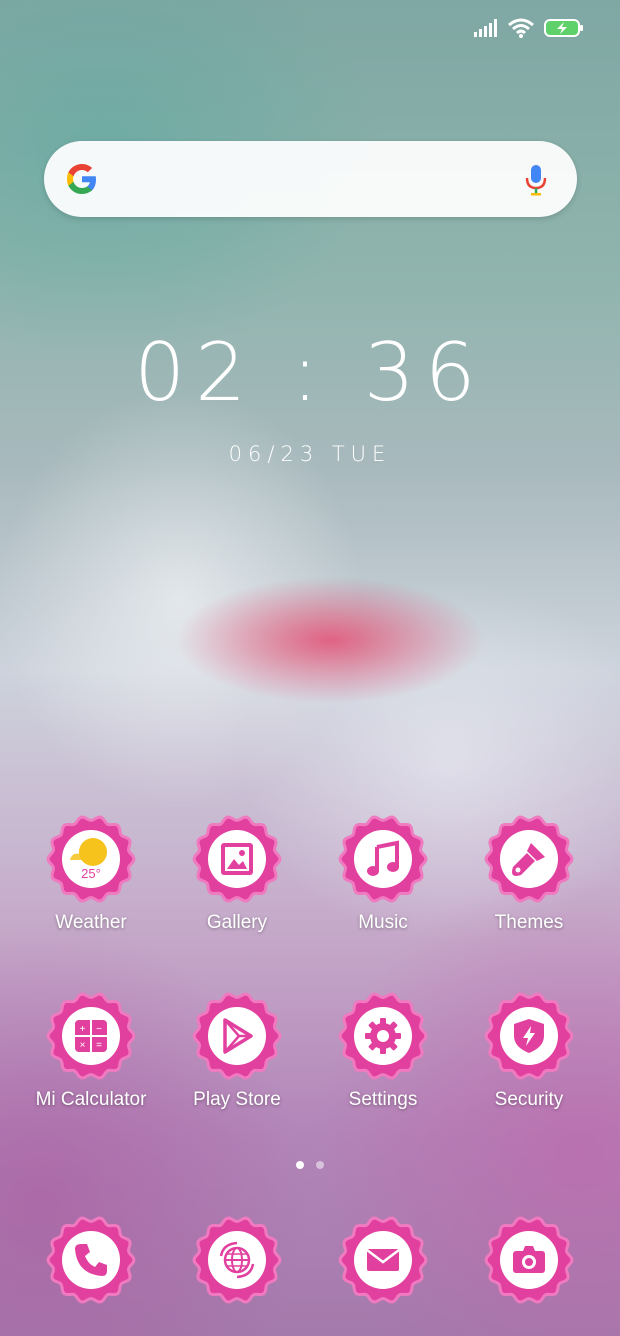 The image size is (620, 1336). I want to click on app-label-security: Security, so click(529, 1099).